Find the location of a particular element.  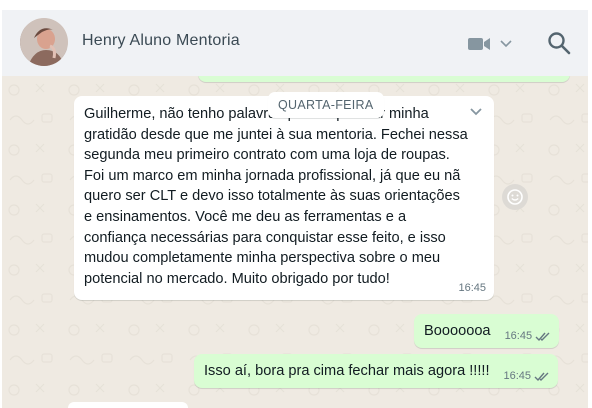

video-call-button is located at coordinates (493, 44).